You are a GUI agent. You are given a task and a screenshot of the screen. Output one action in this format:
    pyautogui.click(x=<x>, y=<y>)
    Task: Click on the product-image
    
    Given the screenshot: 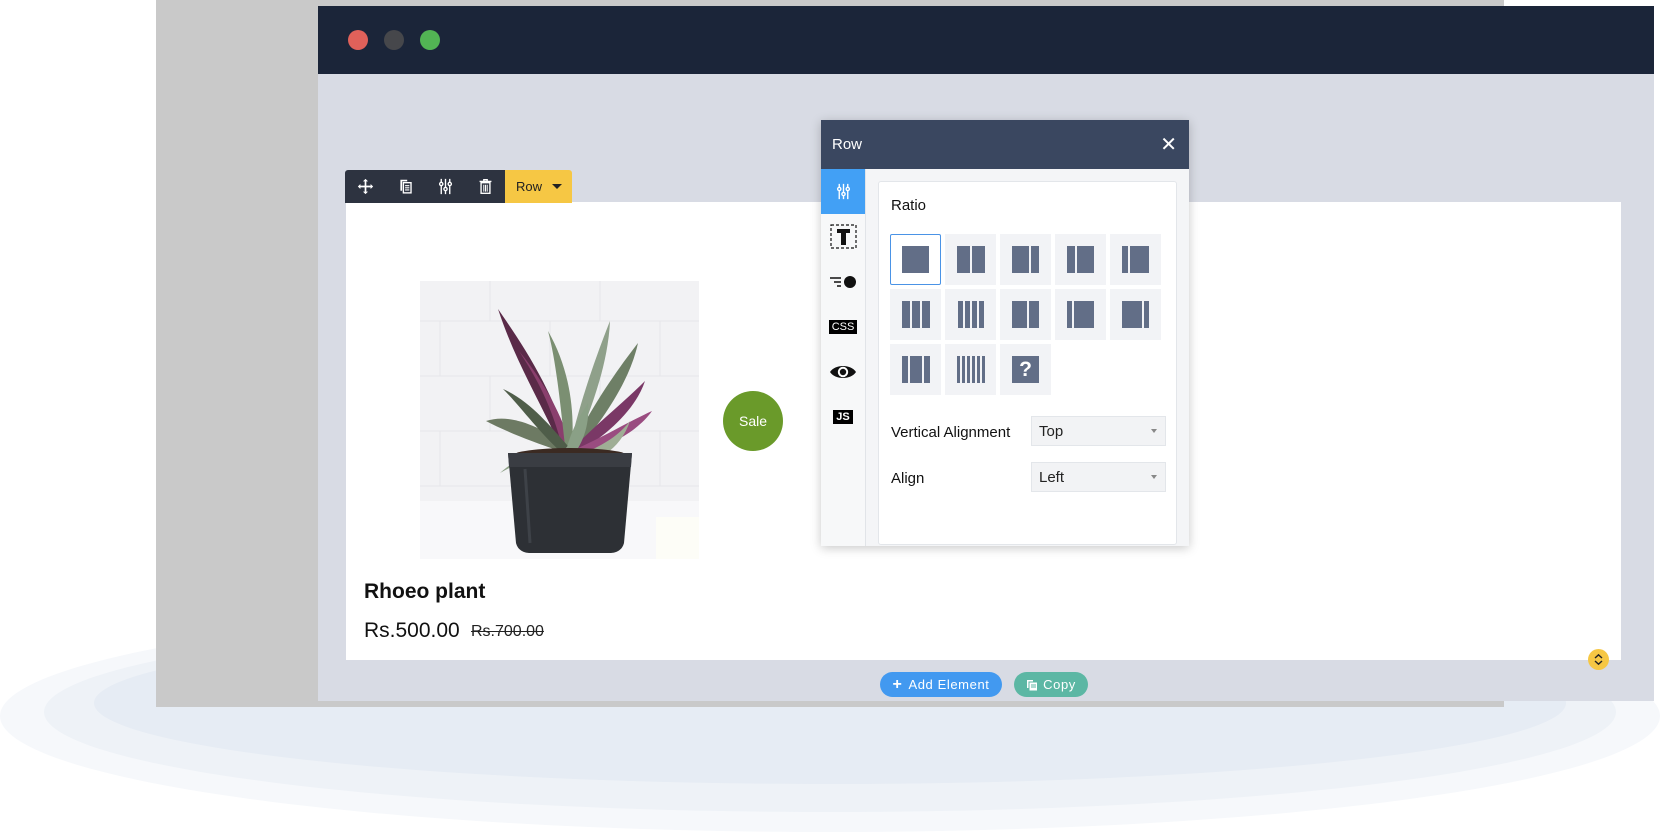 What is the action you would take?
    pyautogui.click(x=559, y=420)
    